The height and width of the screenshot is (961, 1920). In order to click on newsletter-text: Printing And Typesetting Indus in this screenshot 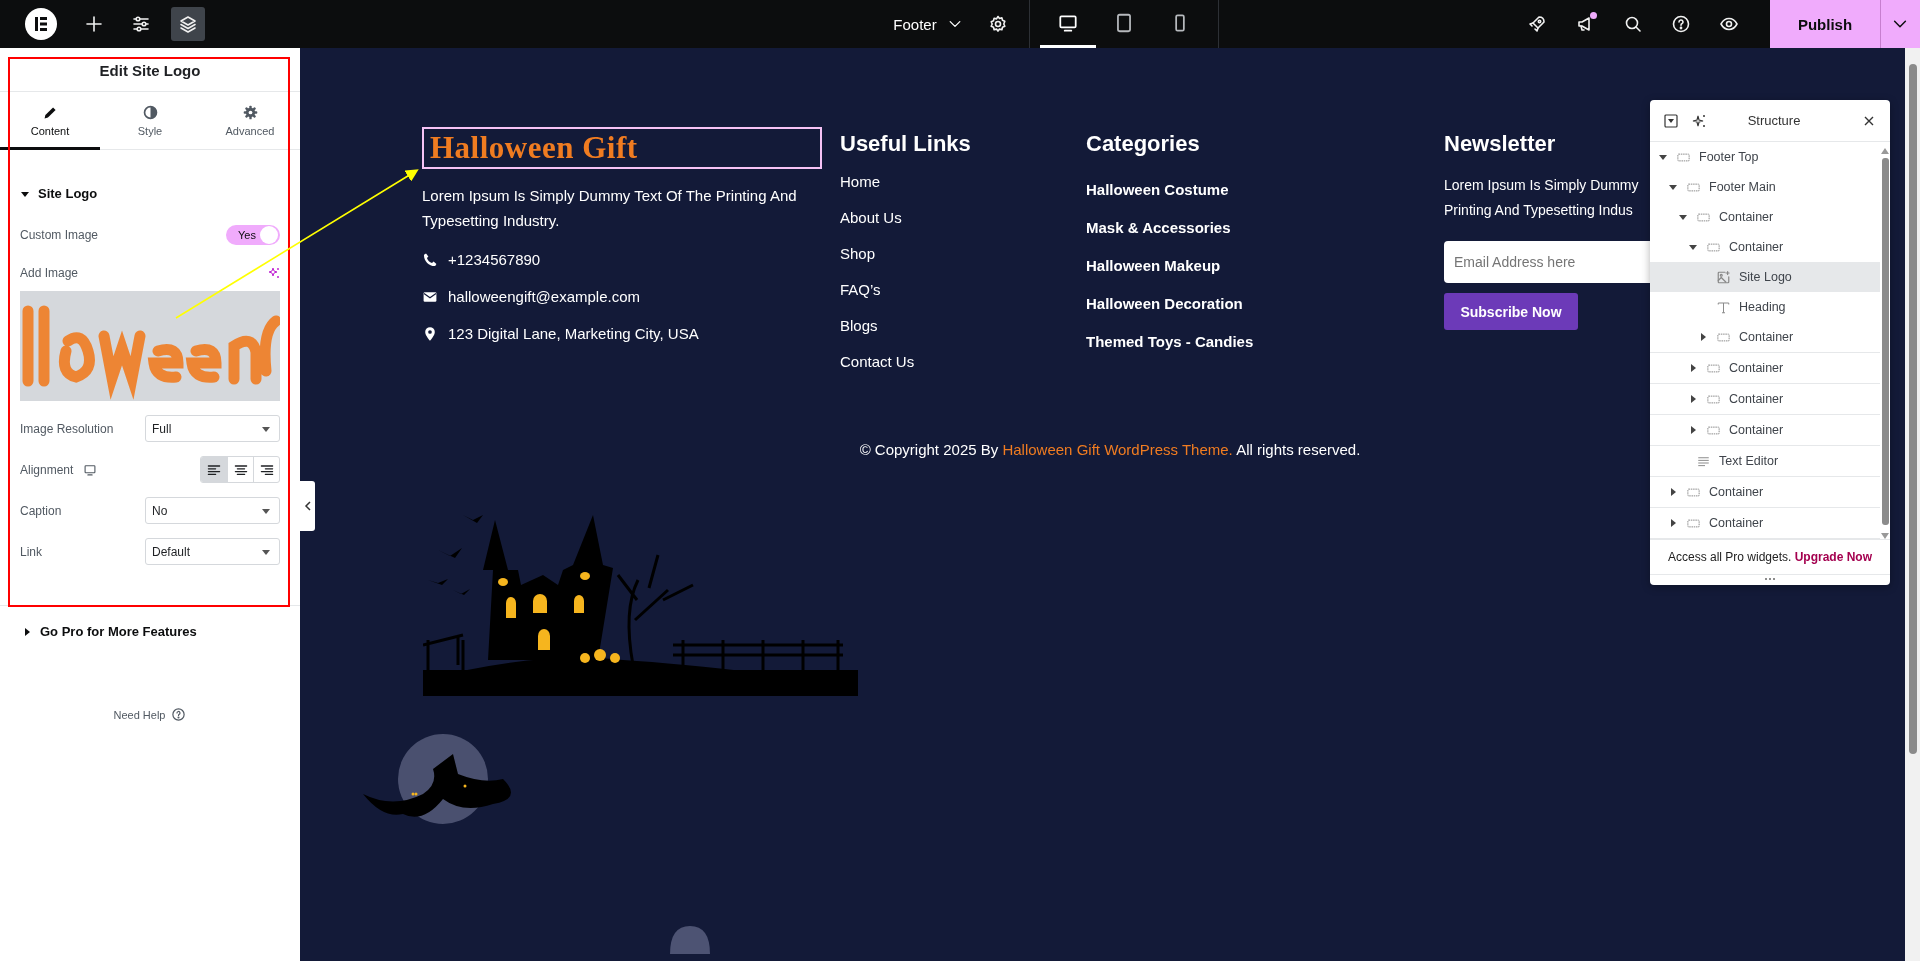, I will do `click(1539, 210)`.